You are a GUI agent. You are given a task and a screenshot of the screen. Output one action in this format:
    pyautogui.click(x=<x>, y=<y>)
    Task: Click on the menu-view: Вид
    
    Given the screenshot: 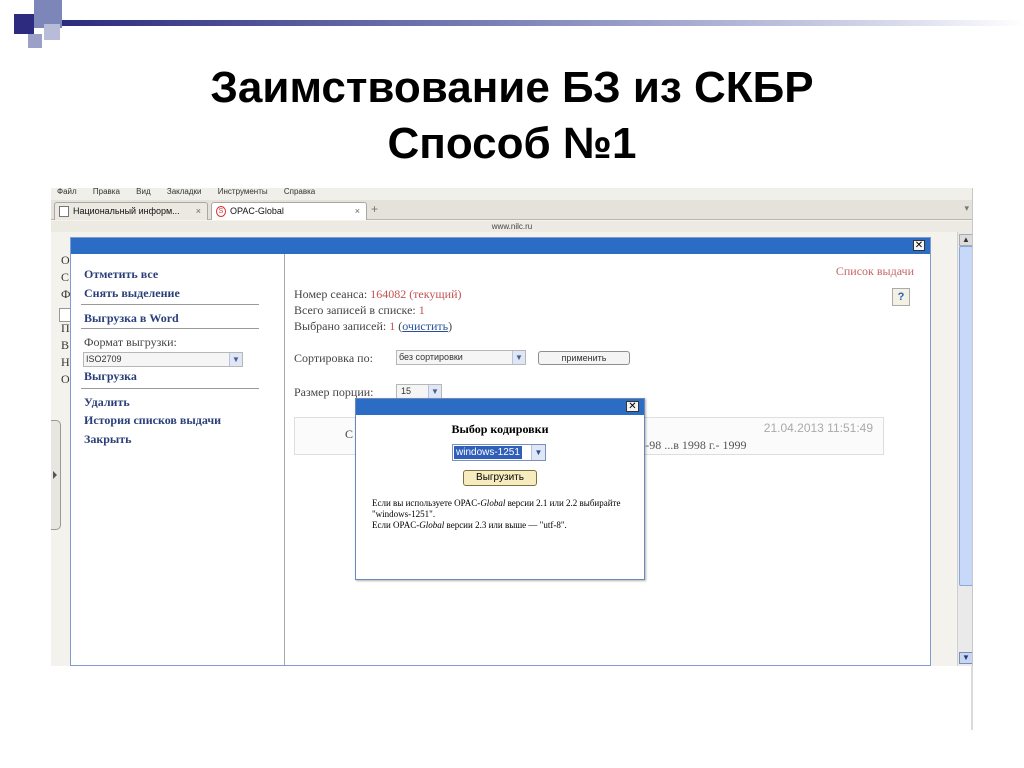 What is the action you would take?
    pyautogui.click(x=143, y=192)
    